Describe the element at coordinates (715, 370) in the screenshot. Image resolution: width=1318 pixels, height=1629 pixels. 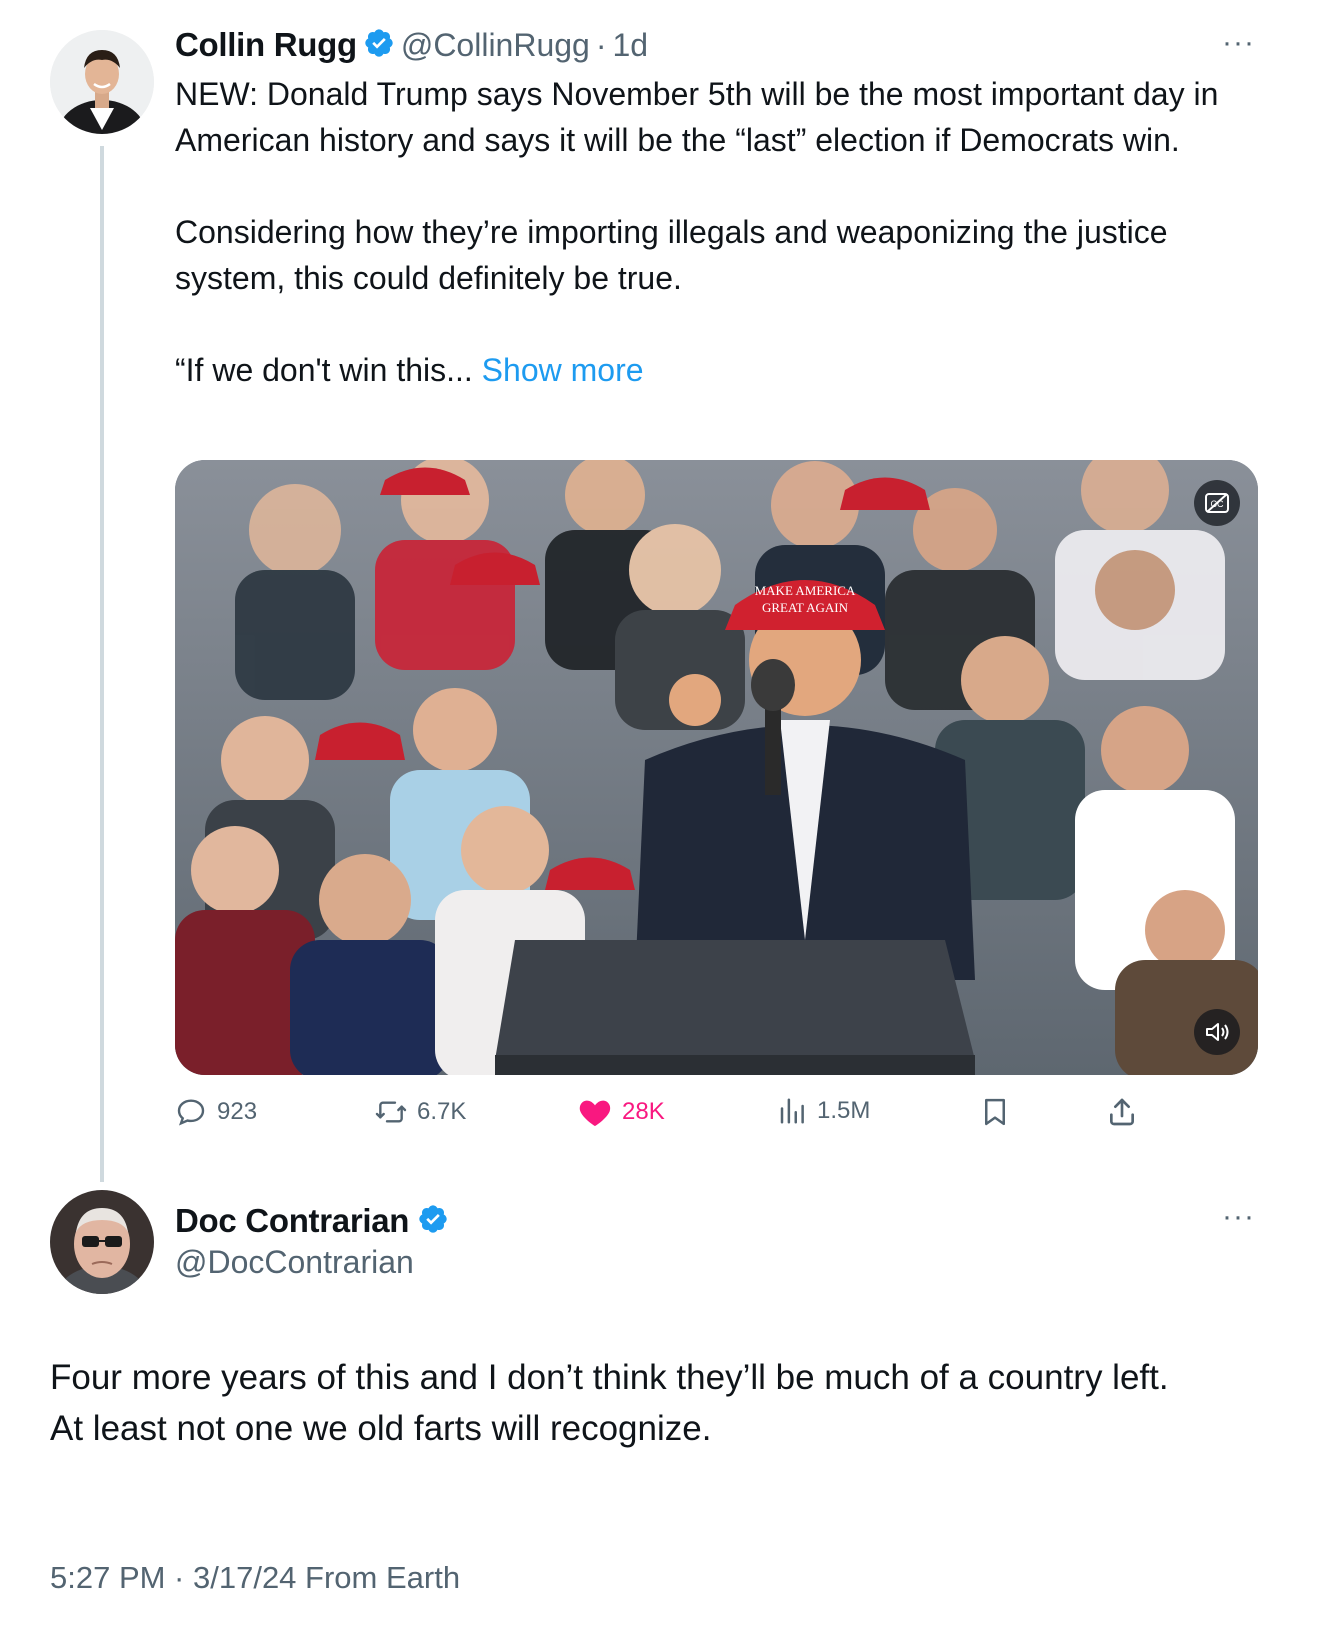
I see `tweet-paragraph-truncated: “If we don't win this... Show more` at that location.